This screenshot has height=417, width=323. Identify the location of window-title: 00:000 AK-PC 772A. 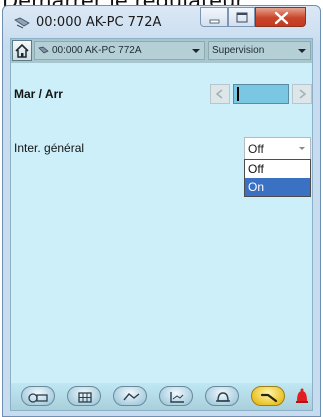
(99, 22).